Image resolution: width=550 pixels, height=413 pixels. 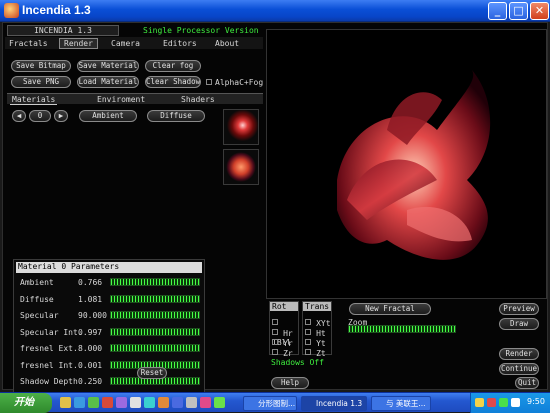 What do you see at coordinates (108, 116) in the screenshot?
I see `ambient-button: Ambient` at bounding box center [108, 116].